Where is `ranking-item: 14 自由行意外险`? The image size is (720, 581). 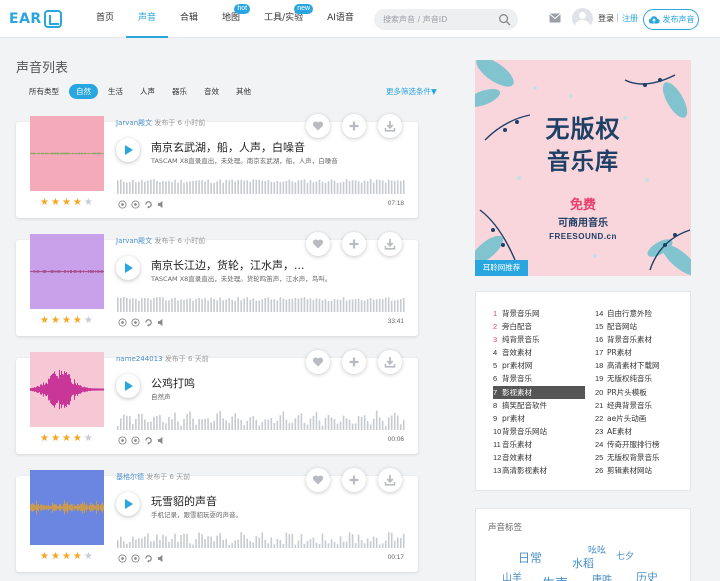
ranking-item: 14 自由行意外险 is located at coordinates (641, 313).